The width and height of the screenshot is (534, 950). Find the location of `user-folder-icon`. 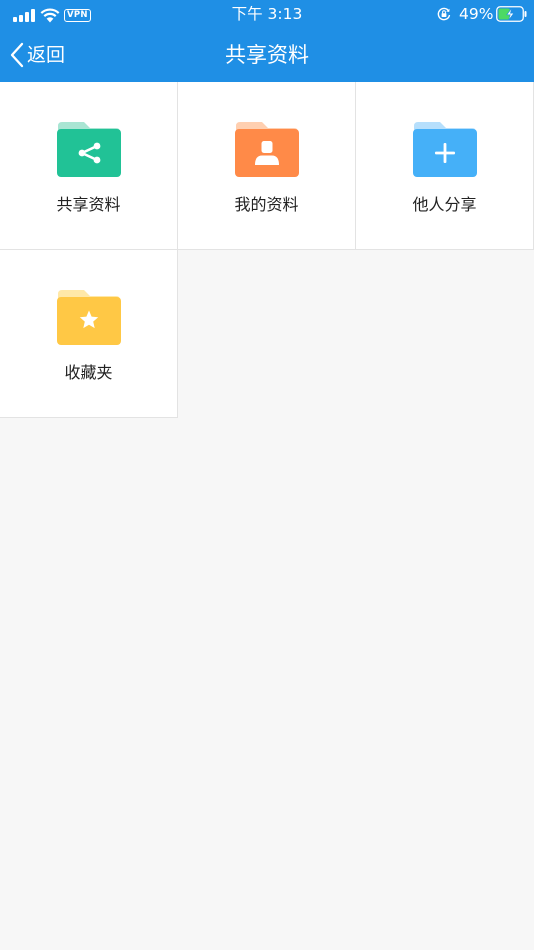

user-folder-icon is located at coordinates (267, 149).